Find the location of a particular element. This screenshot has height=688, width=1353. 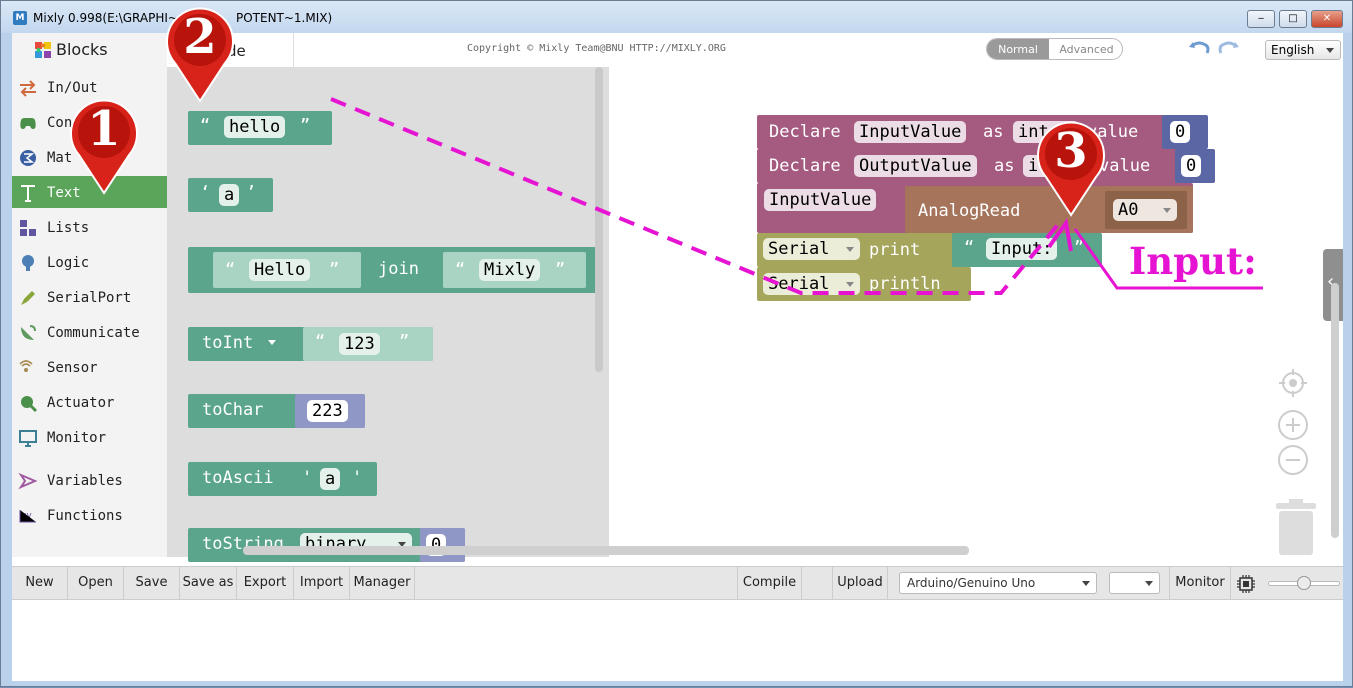

toint-label: toInt is located at coordinates (227, 343).